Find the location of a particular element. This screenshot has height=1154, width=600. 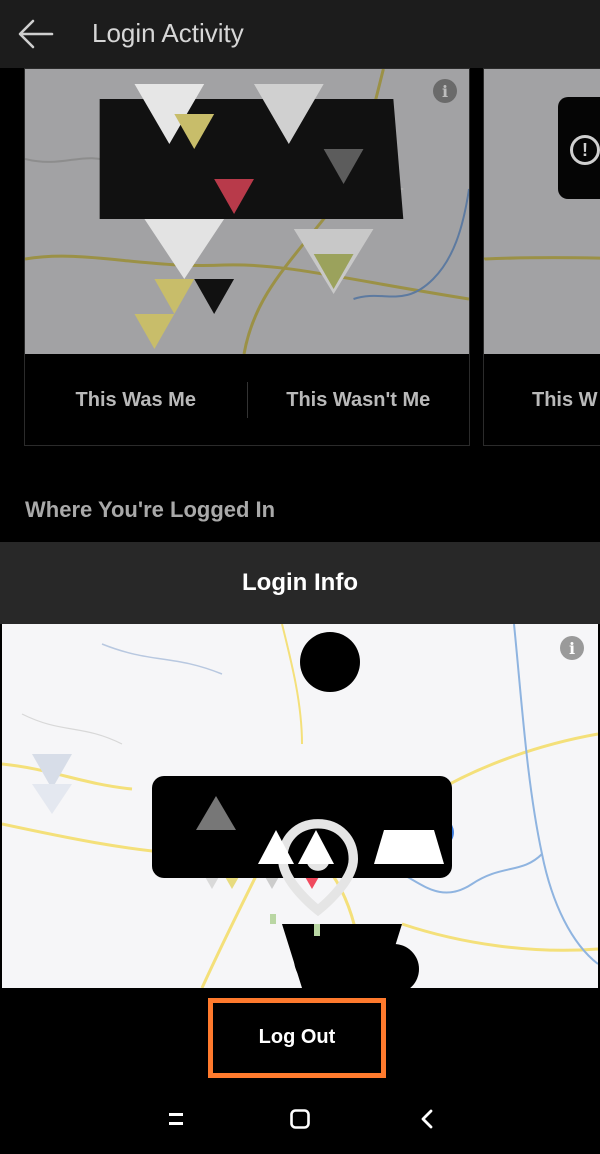

logout-area: Log Out is located at coordinates (300, 1035).